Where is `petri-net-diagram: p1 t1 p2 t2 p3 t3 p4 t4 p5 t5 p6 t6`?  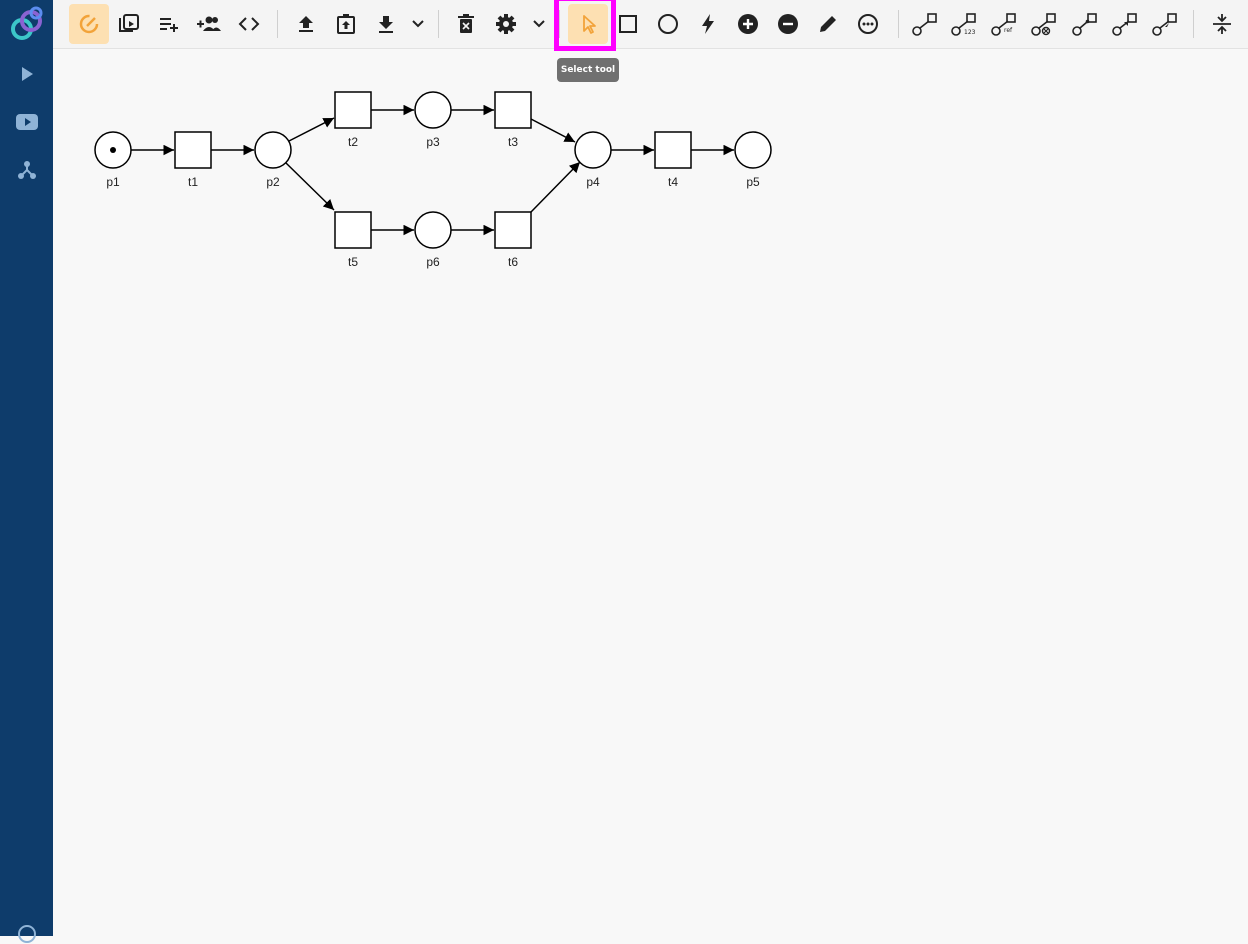
petri-net-diagram: p1 t1 p2 t2 p3 t3 p4 t4 p5 t5 p6 t6 is located at coordinates (433, 180).